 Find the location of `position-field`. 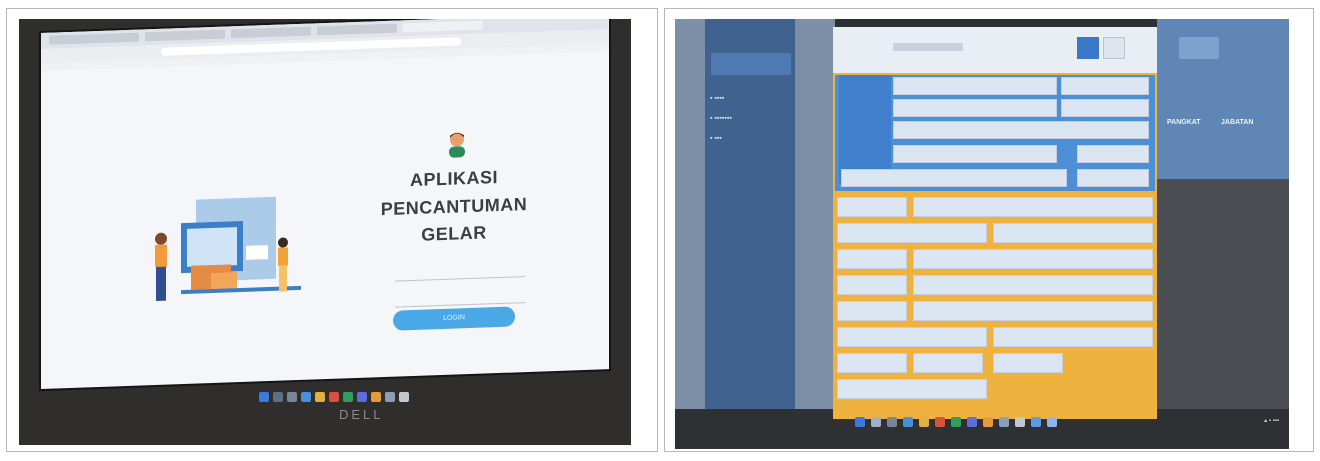

position-field is located at coordinates (975, 154).